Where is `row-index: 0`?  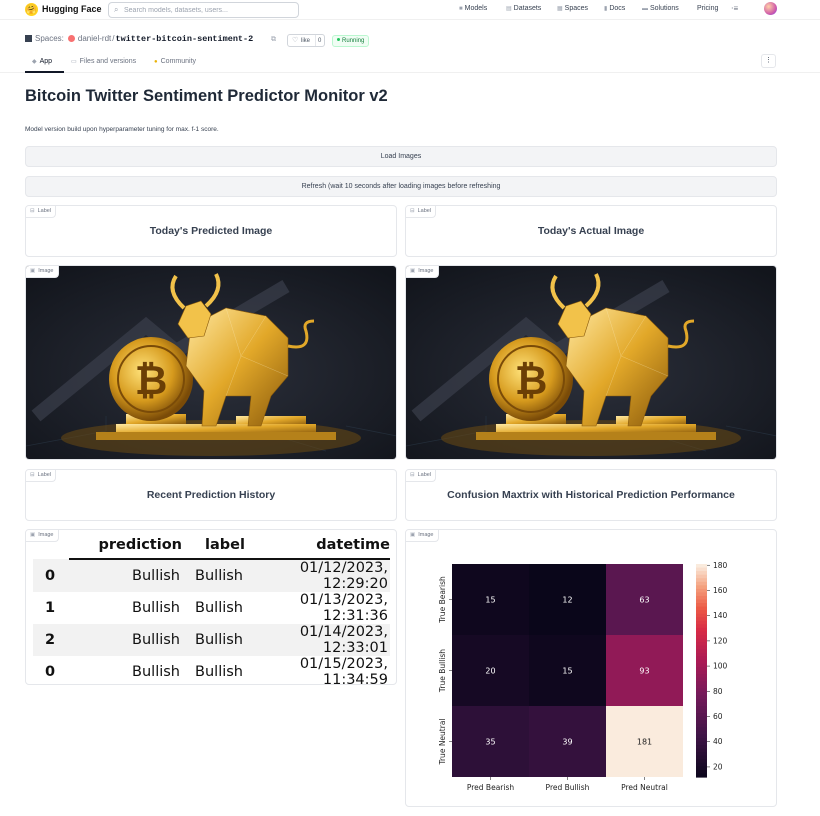 row-index: 0 is located at coordinates (51, 575).